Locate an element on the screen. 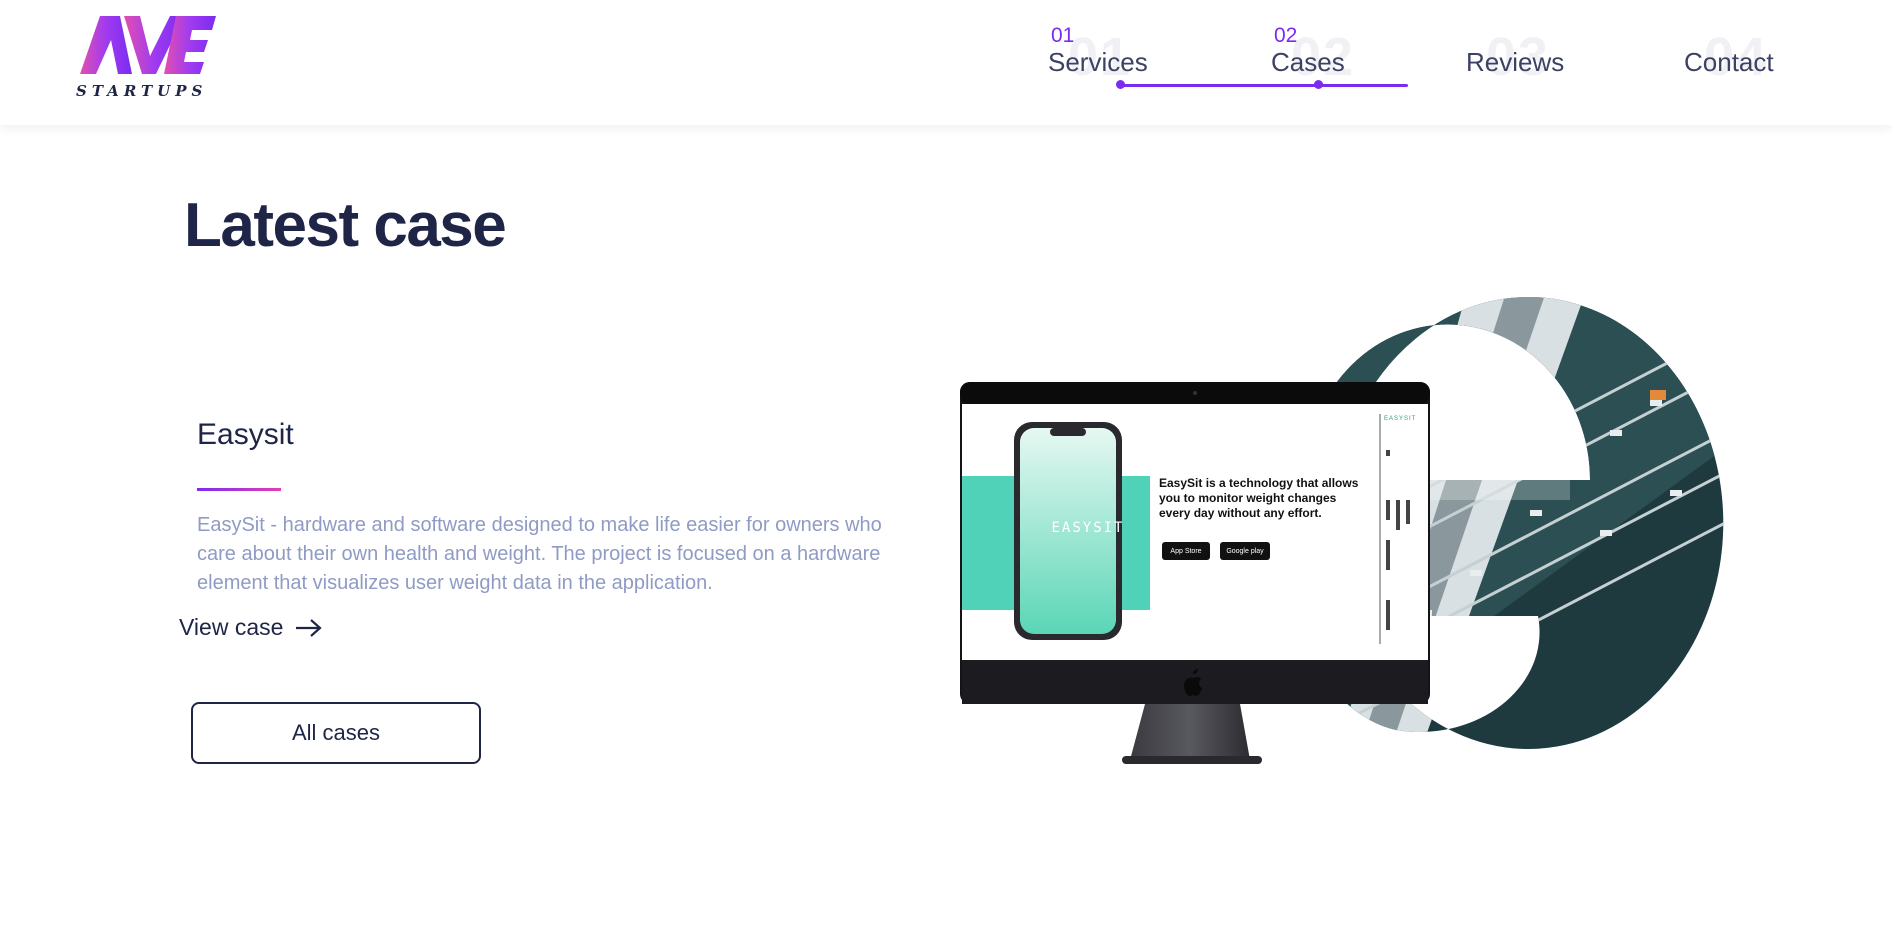 The width and height of the screenshot is (1892, 934). view-case-link: View case is located at coordinates (251, 627).